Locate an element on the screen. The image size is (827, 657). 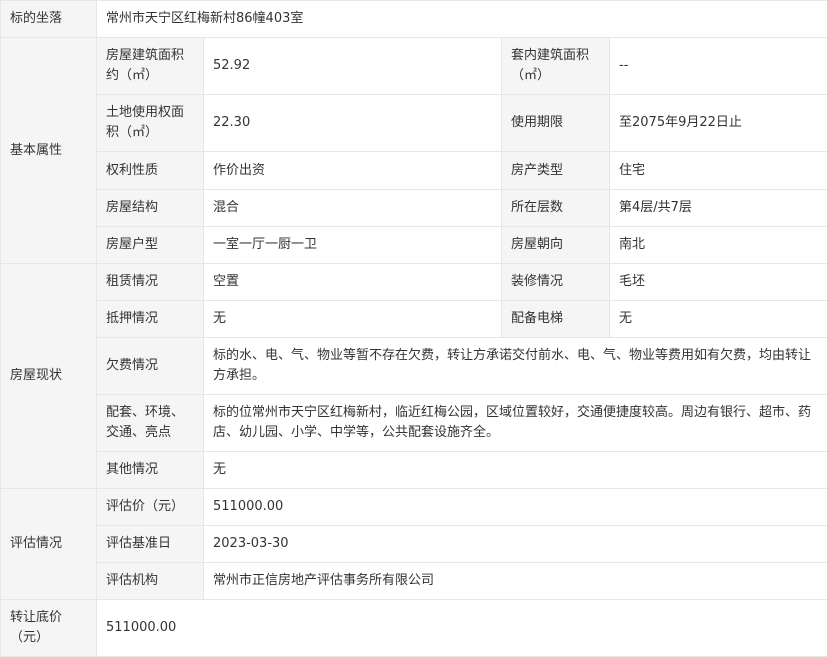
right-nature-value: 作价出资 is located at coordinates (353, 171).